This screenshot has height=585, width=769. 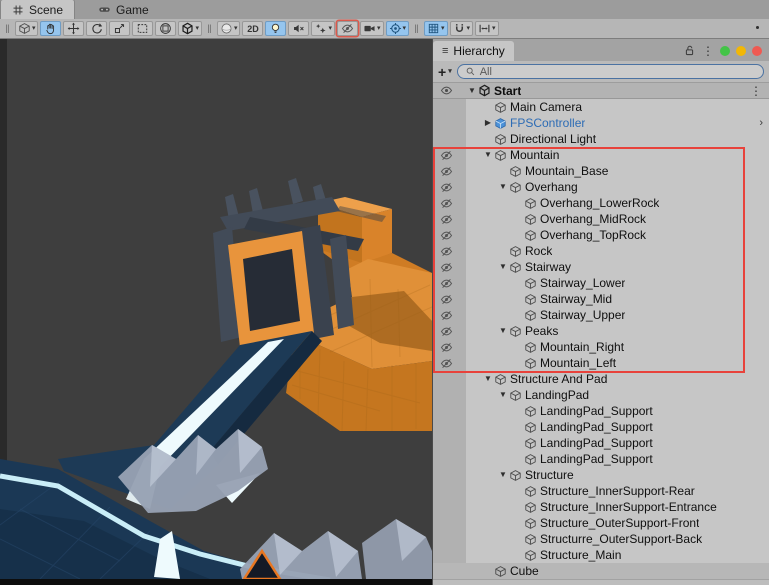 What do you see at coordinates (51, 28) in the screenshot?
I see `hand-tool-button` at bounding box center [51, 28].